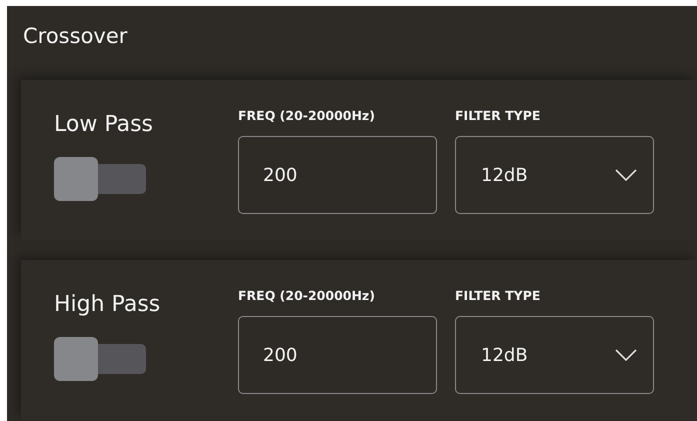 The height and width of the screenshot is (421, 697). Describe the element at coordinates (108, 304) in the screenshot. I see `filter-name: High Pass` at that location.